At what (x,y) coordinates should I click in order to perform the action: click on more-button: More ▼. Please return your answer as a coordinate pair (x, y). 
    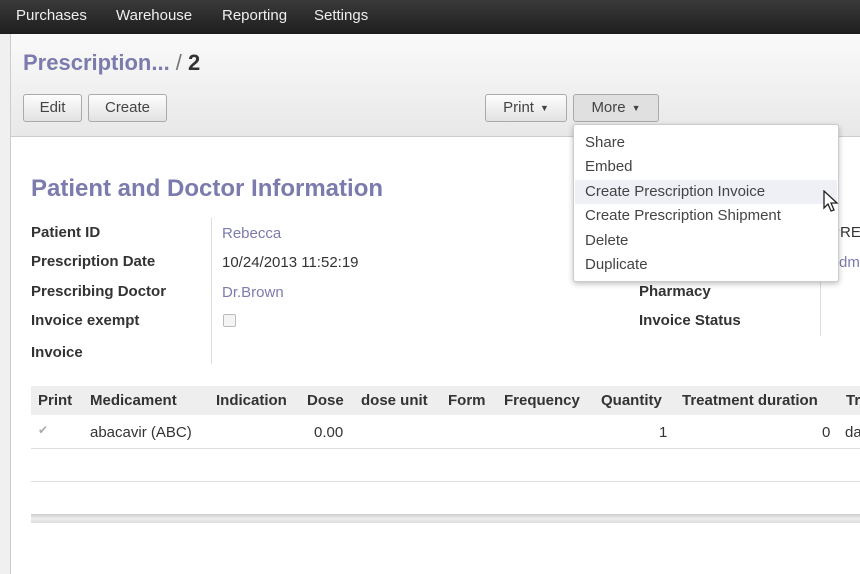
    Looking at the image, I should click on (616, 108).